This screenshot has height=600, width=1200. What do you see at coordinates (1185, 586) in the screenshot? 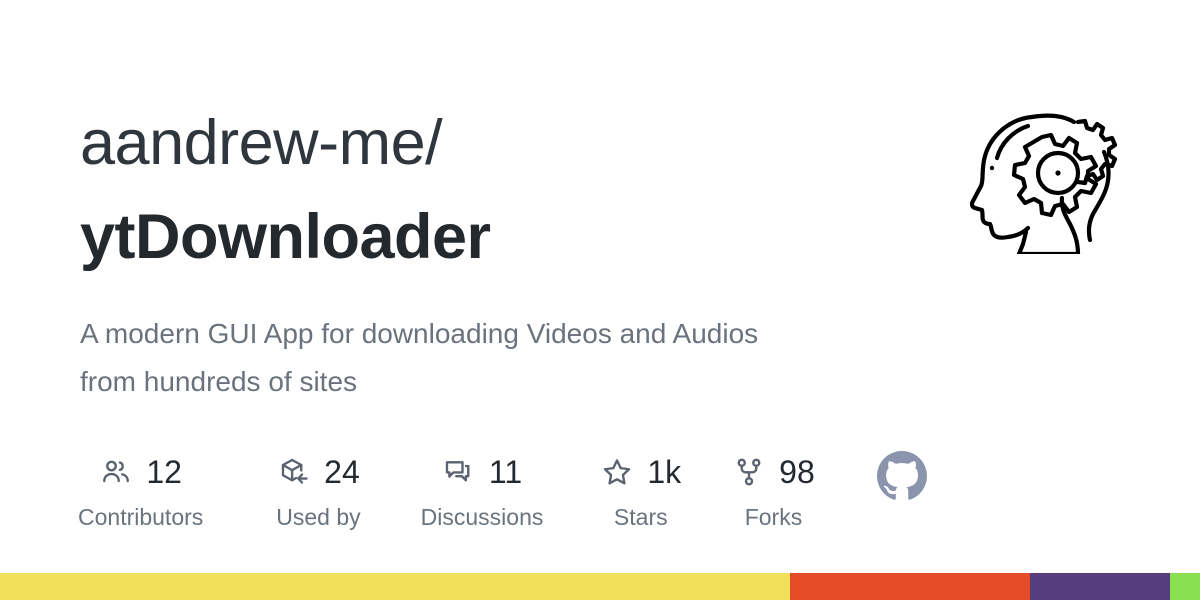
I see `language-segment-green` at bounding box center [1185, 586].